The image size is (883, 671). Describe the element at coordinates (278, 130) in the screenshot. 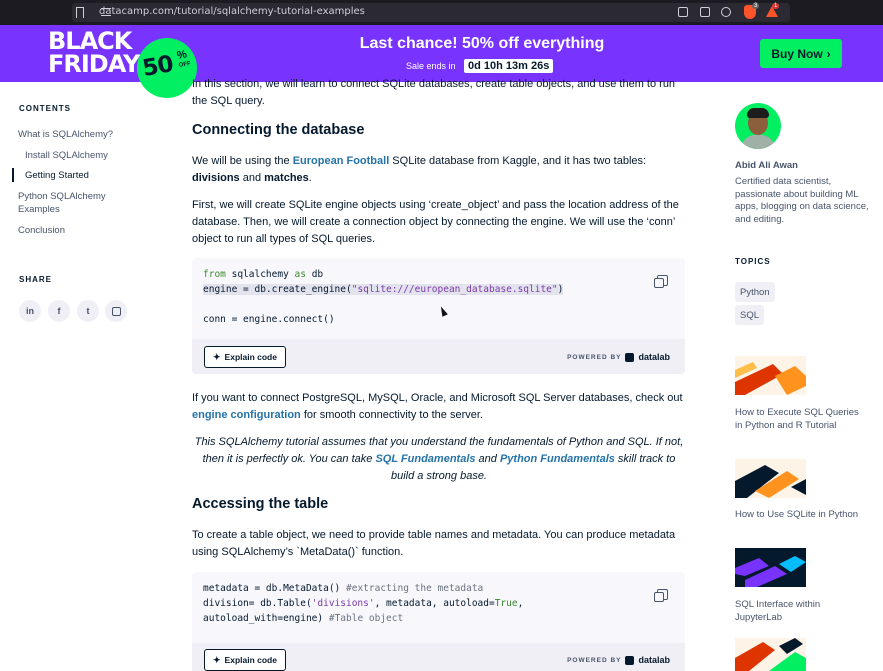

I see `heading-connecting-database: Connecting the database` at that location.